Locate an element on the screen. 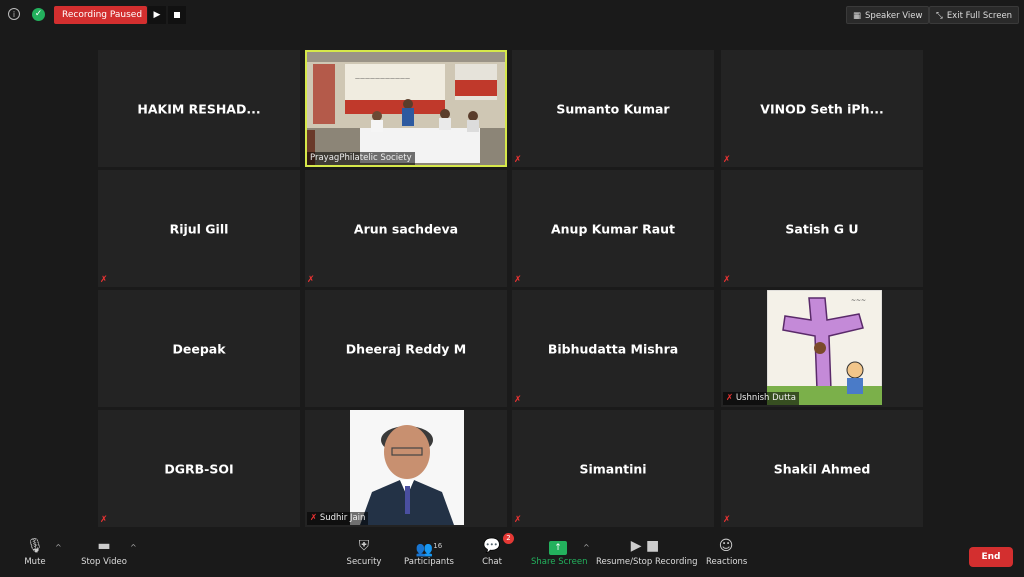 This screenshot has width=1024, height=577. participant-tile: Sumanto Kumar ✗ is located at coordinates (613, 108).